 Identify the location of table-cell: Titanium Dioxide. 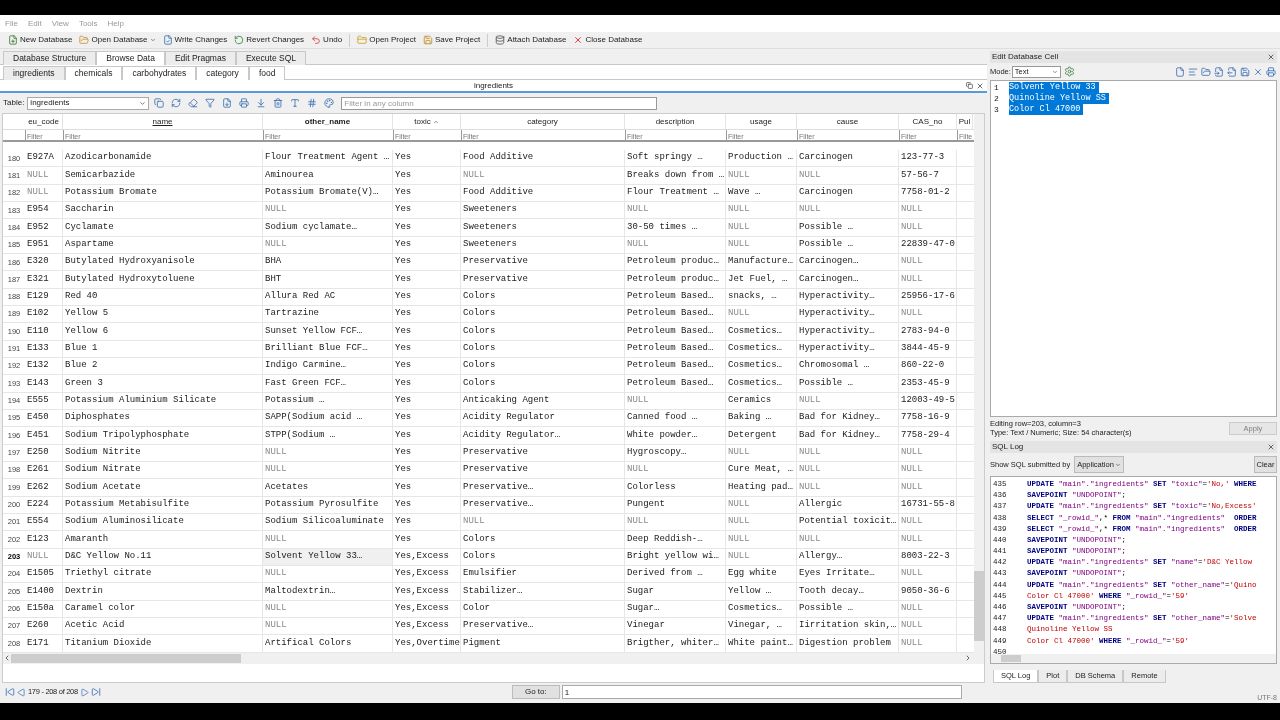
(163, 643).